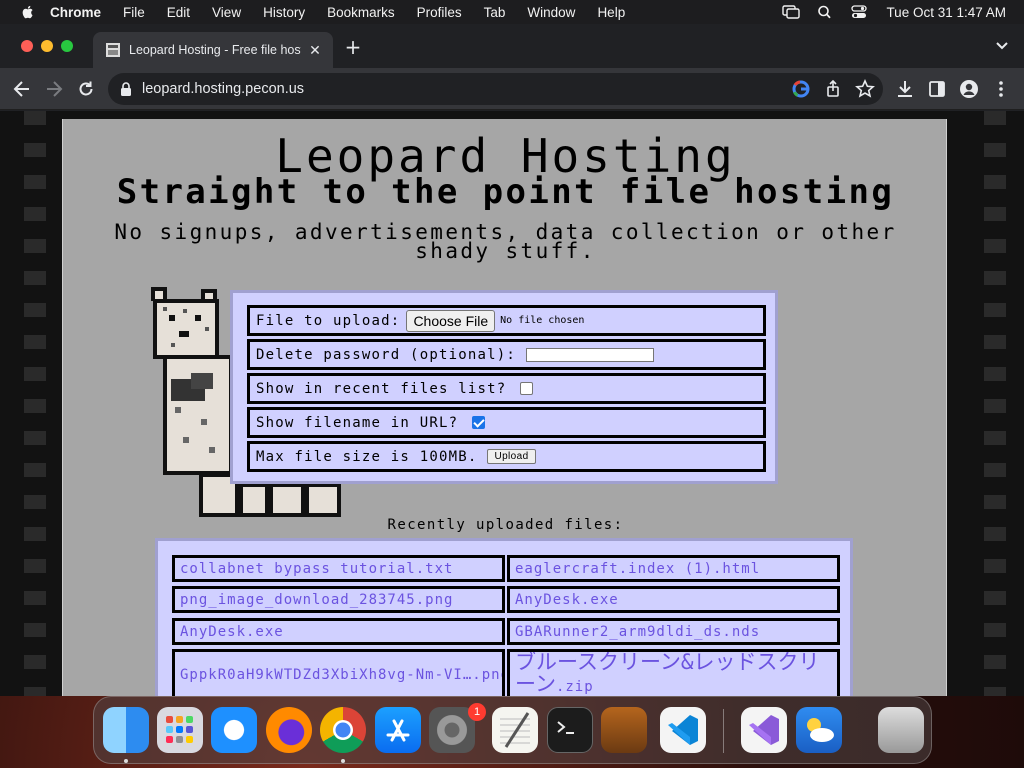  Describe the element at coordinates (819, 730) in the screenshot. I see `weather-icon` at that location.